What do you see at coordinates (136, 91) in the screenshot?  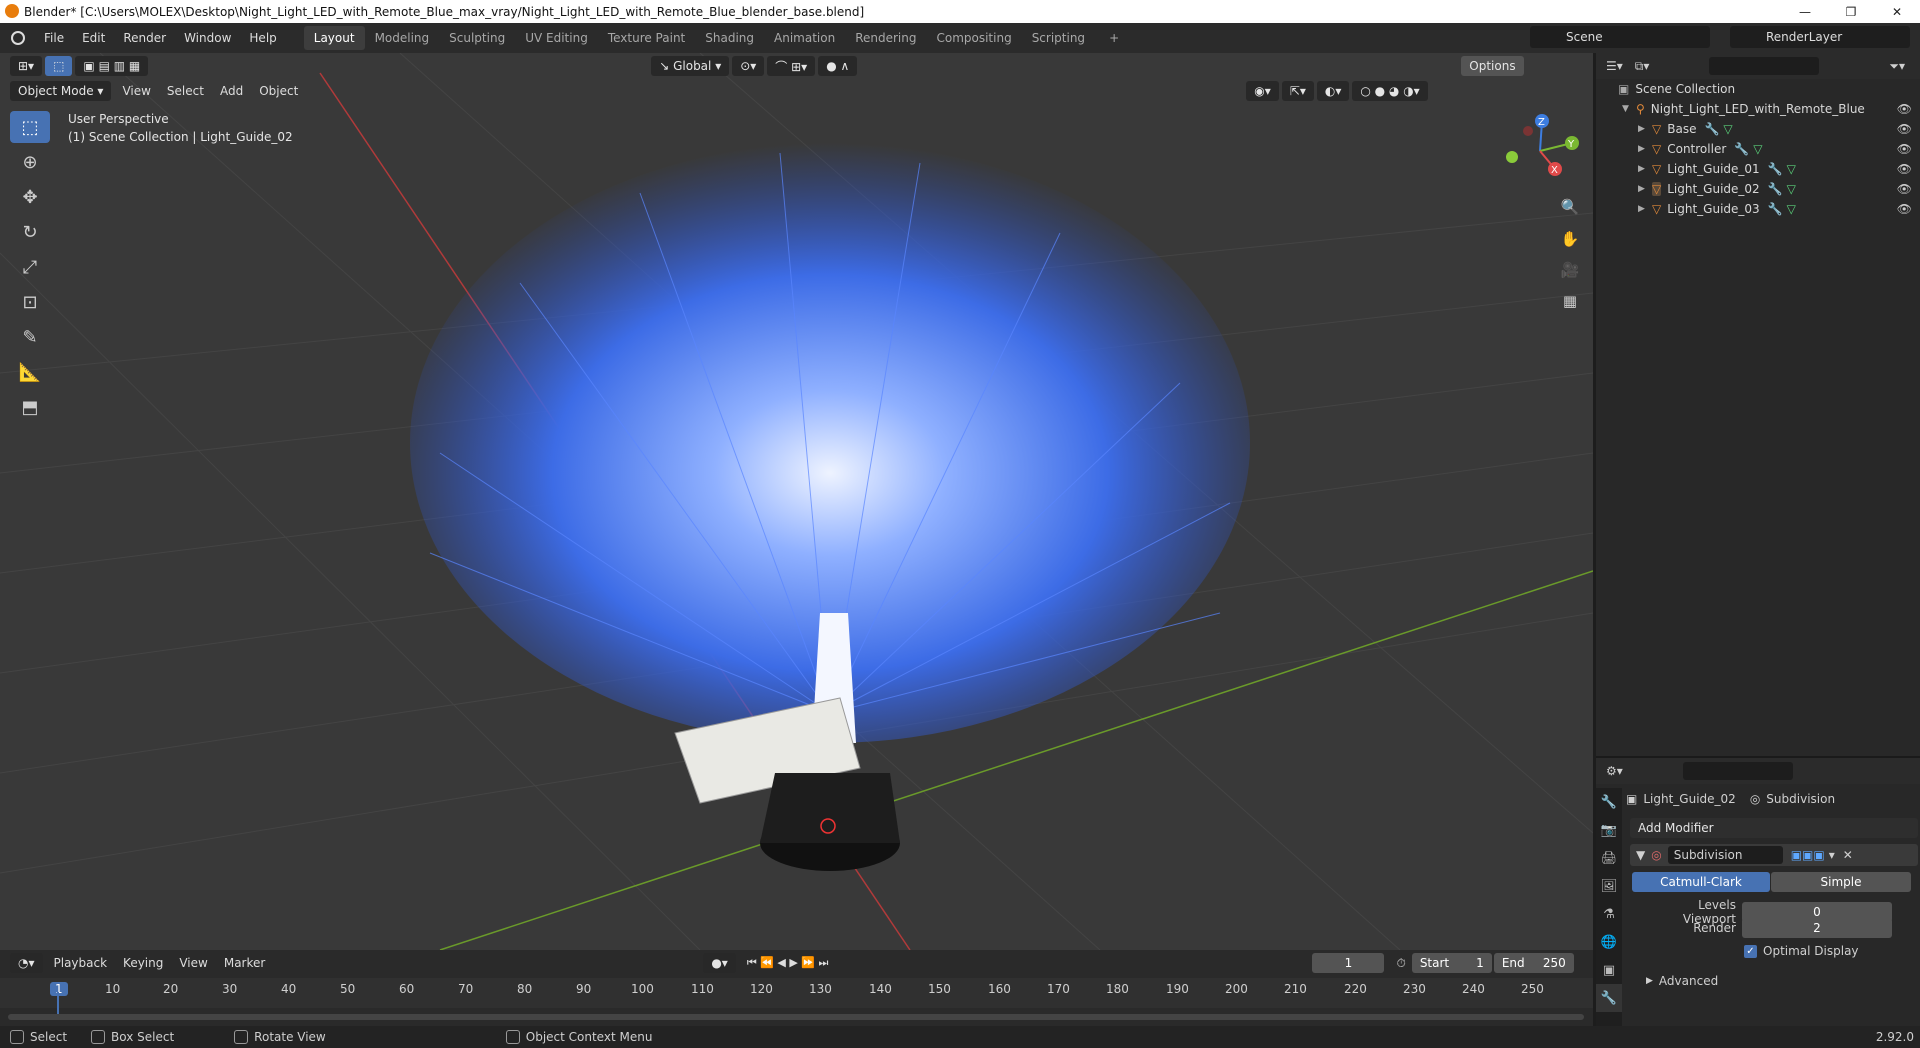 I see `viewport-menu-view: View` at bounding box center [136, 91].